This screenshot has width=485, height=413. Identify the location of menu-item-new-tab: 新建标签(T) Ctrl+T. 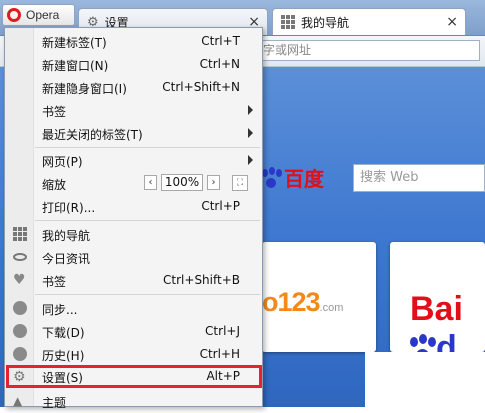
(134, 41).